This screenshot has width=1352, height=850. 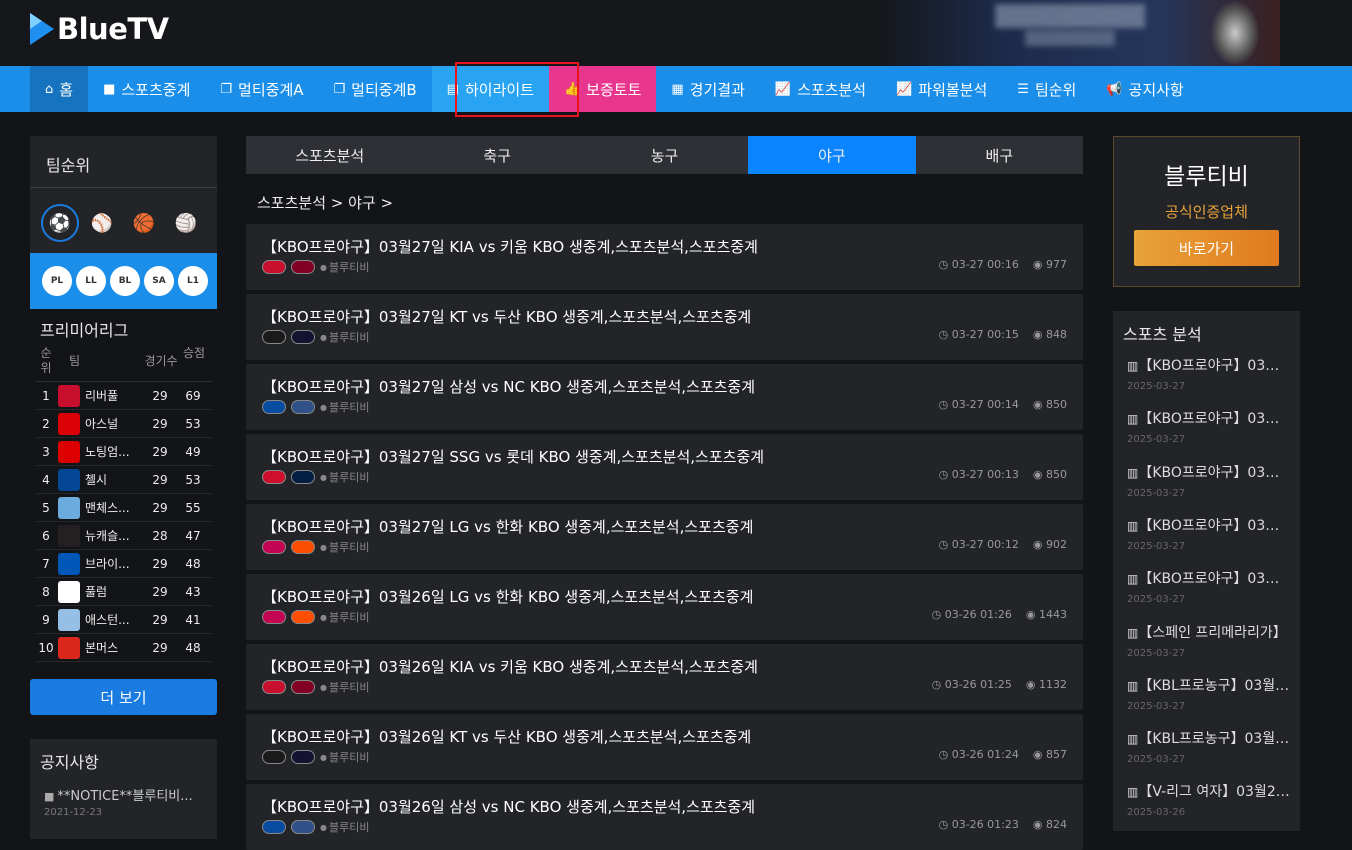 I want to click on serie-a-logo: SA, so click(x=159, y=281).